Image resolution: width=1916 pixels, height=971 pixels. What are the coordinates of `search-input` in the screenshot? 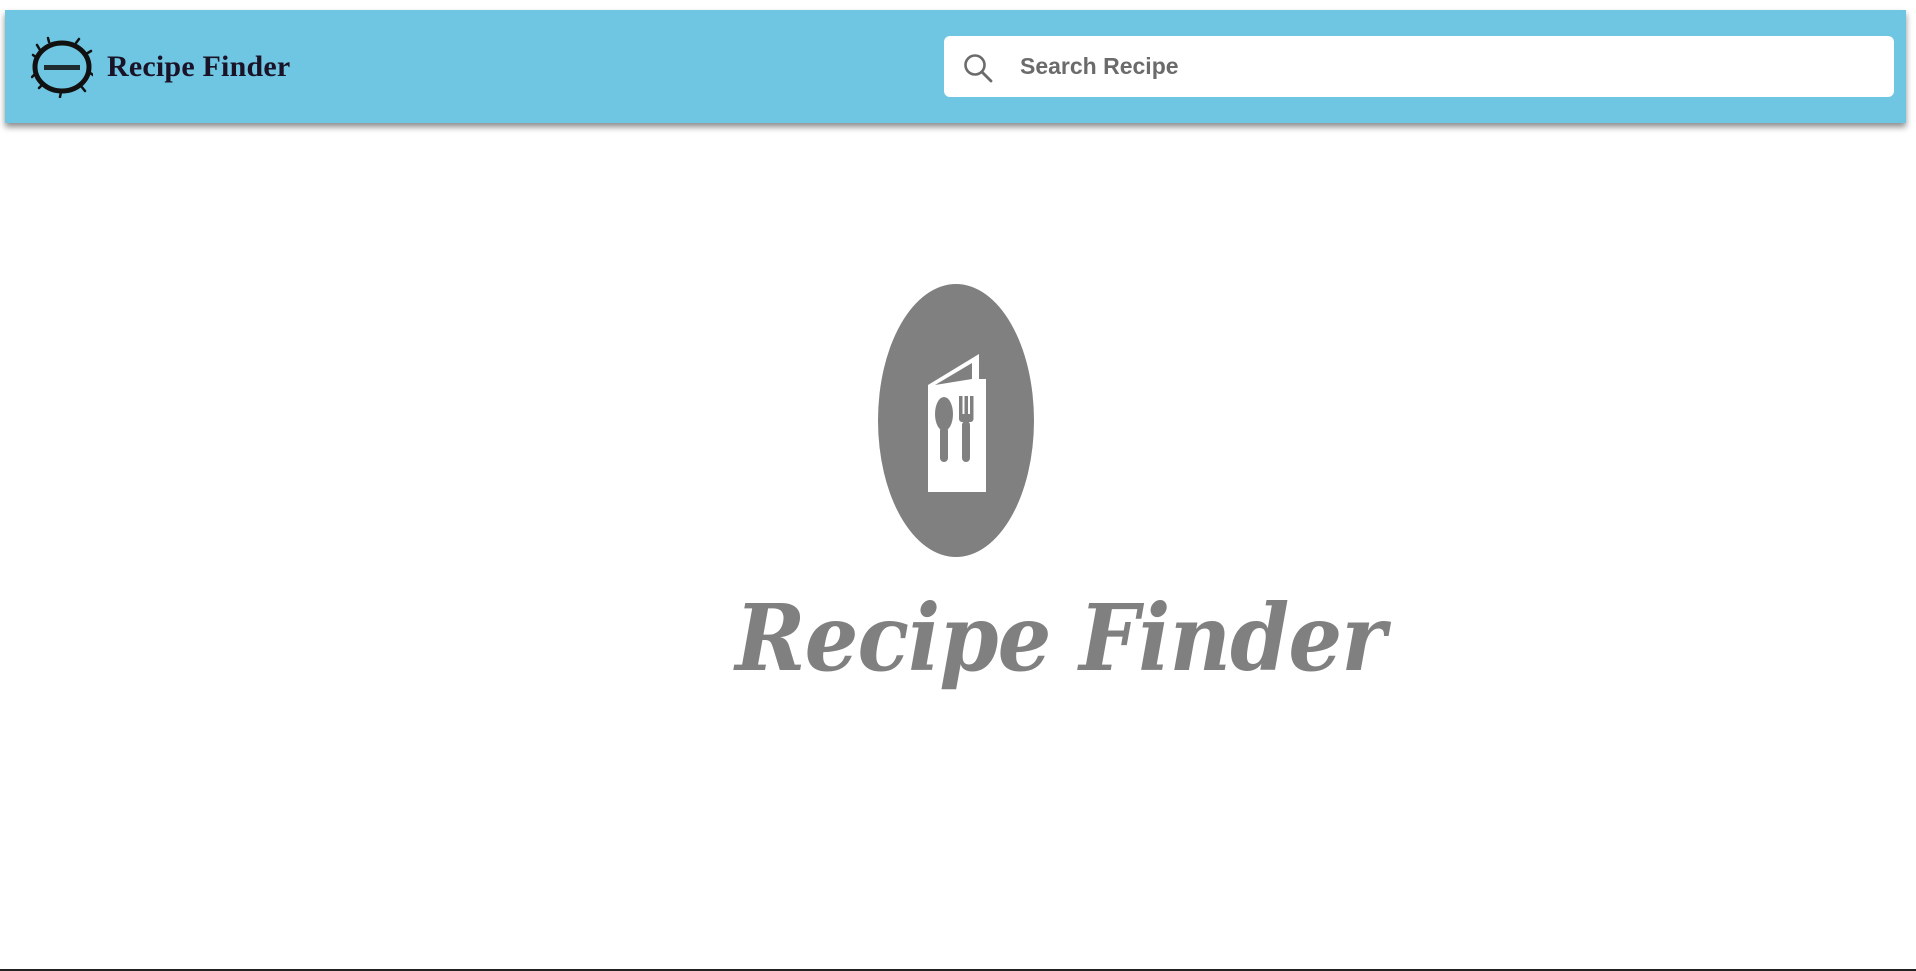 It's located at (1450, 66).